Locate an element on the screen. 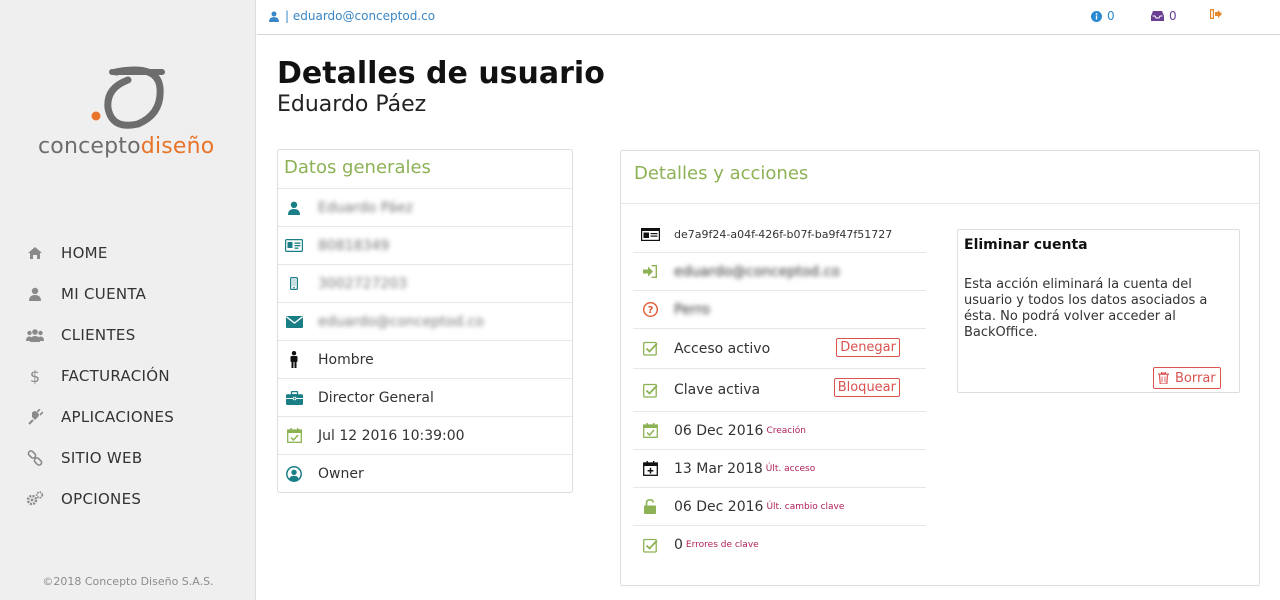  copyright: ©2018 Concepto Diseño S.A.S. is located at coordinates (128, 581).